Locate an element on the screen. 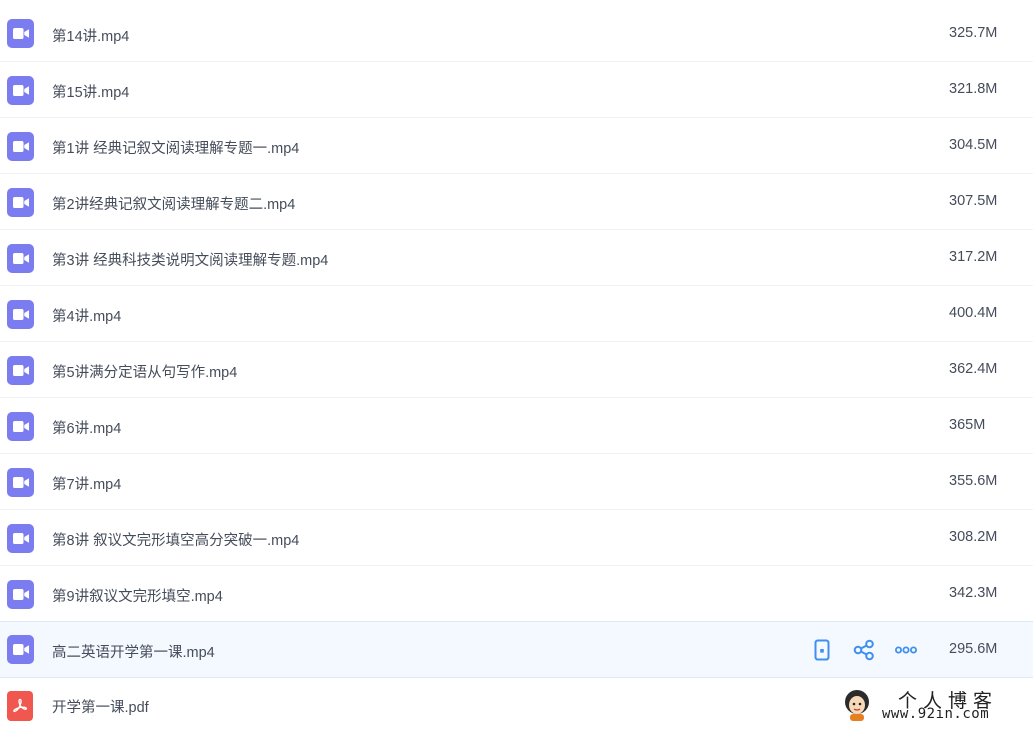 The image size is (1033, 733). file-name: 第7讲.mp4 is located at coordinates (86, 483).